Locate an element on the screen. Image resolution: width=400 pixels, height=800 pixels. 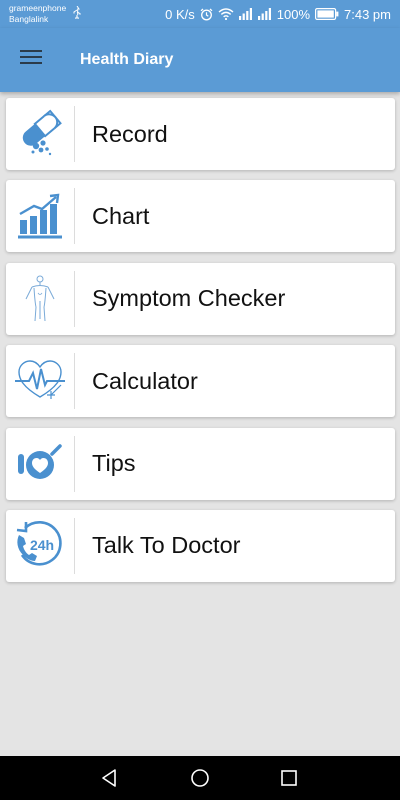
svg-text: 24h is located at coordinates (42, 545).